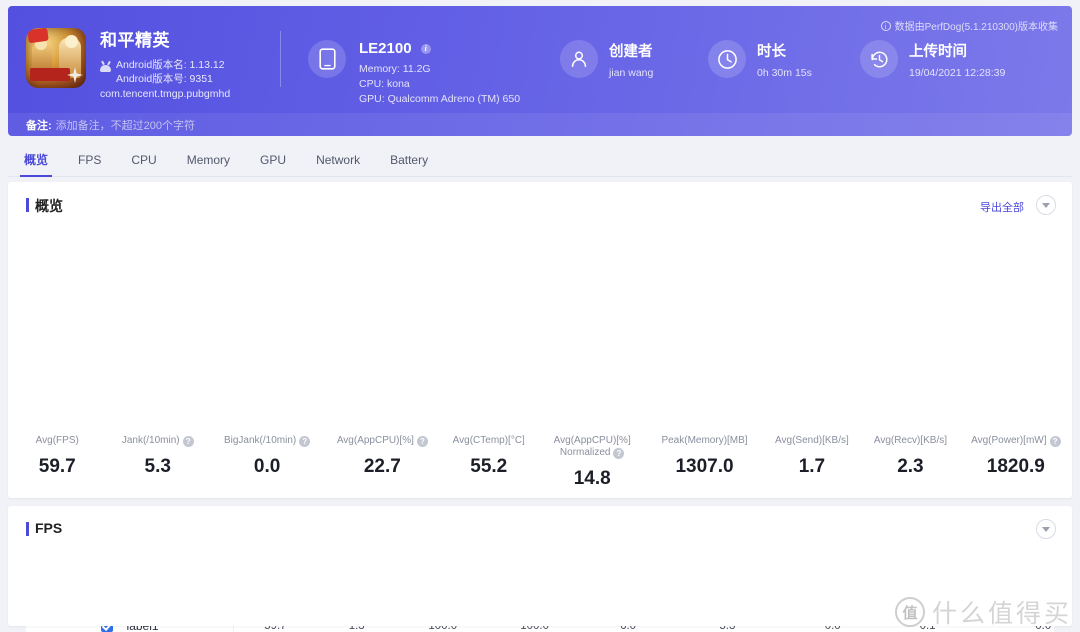 The width and height of the screenshot is (1080, 632). What do you see at coordinates (910, 466) in the screenshot?
I see `stat-value: 2.3` at bounding box center [910, 466].